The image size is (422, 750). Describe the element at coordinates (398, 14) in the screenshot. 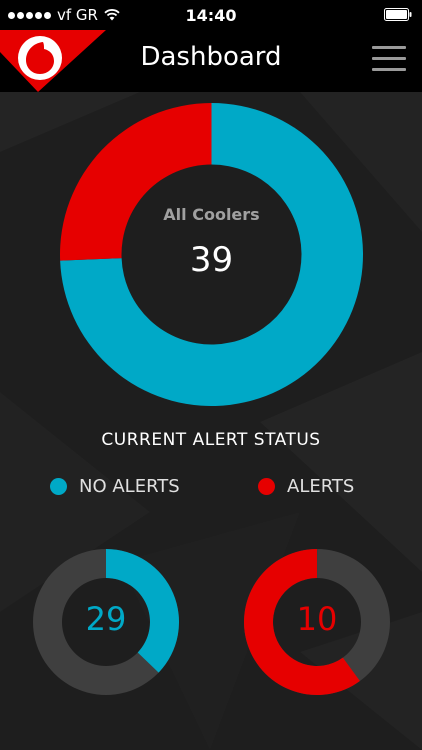

I see `battery-icon` at that location.